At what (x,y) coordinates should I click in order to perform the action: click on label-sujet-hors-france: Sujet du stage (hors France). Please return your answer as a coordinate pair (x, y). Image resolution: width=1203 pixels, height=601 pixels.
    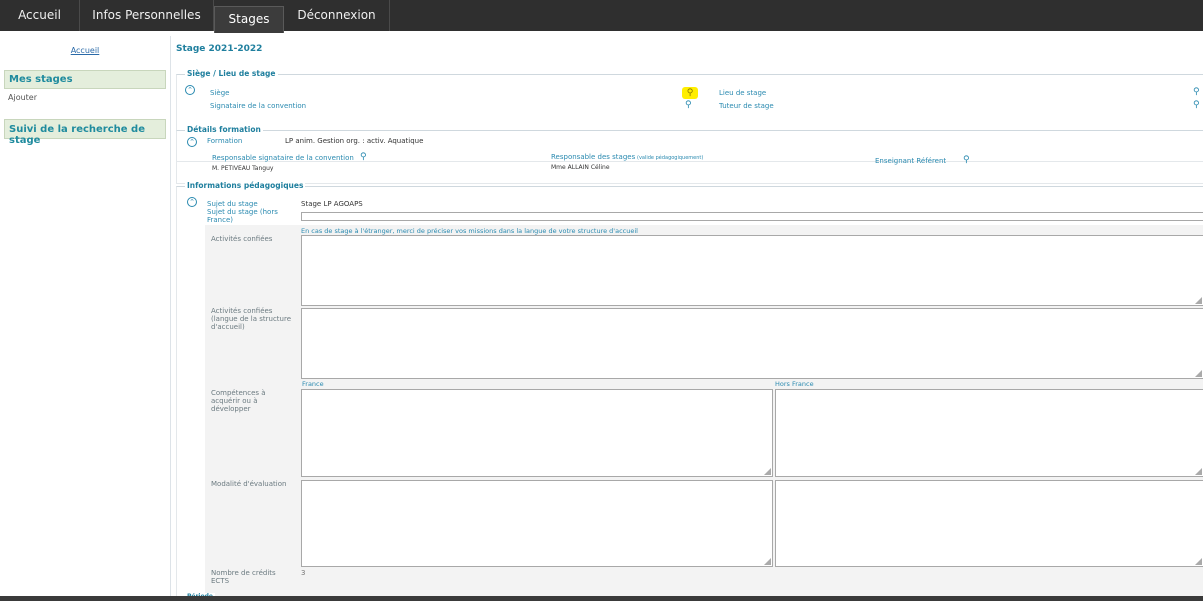
    Looking at the image, I should click on (242, 216).